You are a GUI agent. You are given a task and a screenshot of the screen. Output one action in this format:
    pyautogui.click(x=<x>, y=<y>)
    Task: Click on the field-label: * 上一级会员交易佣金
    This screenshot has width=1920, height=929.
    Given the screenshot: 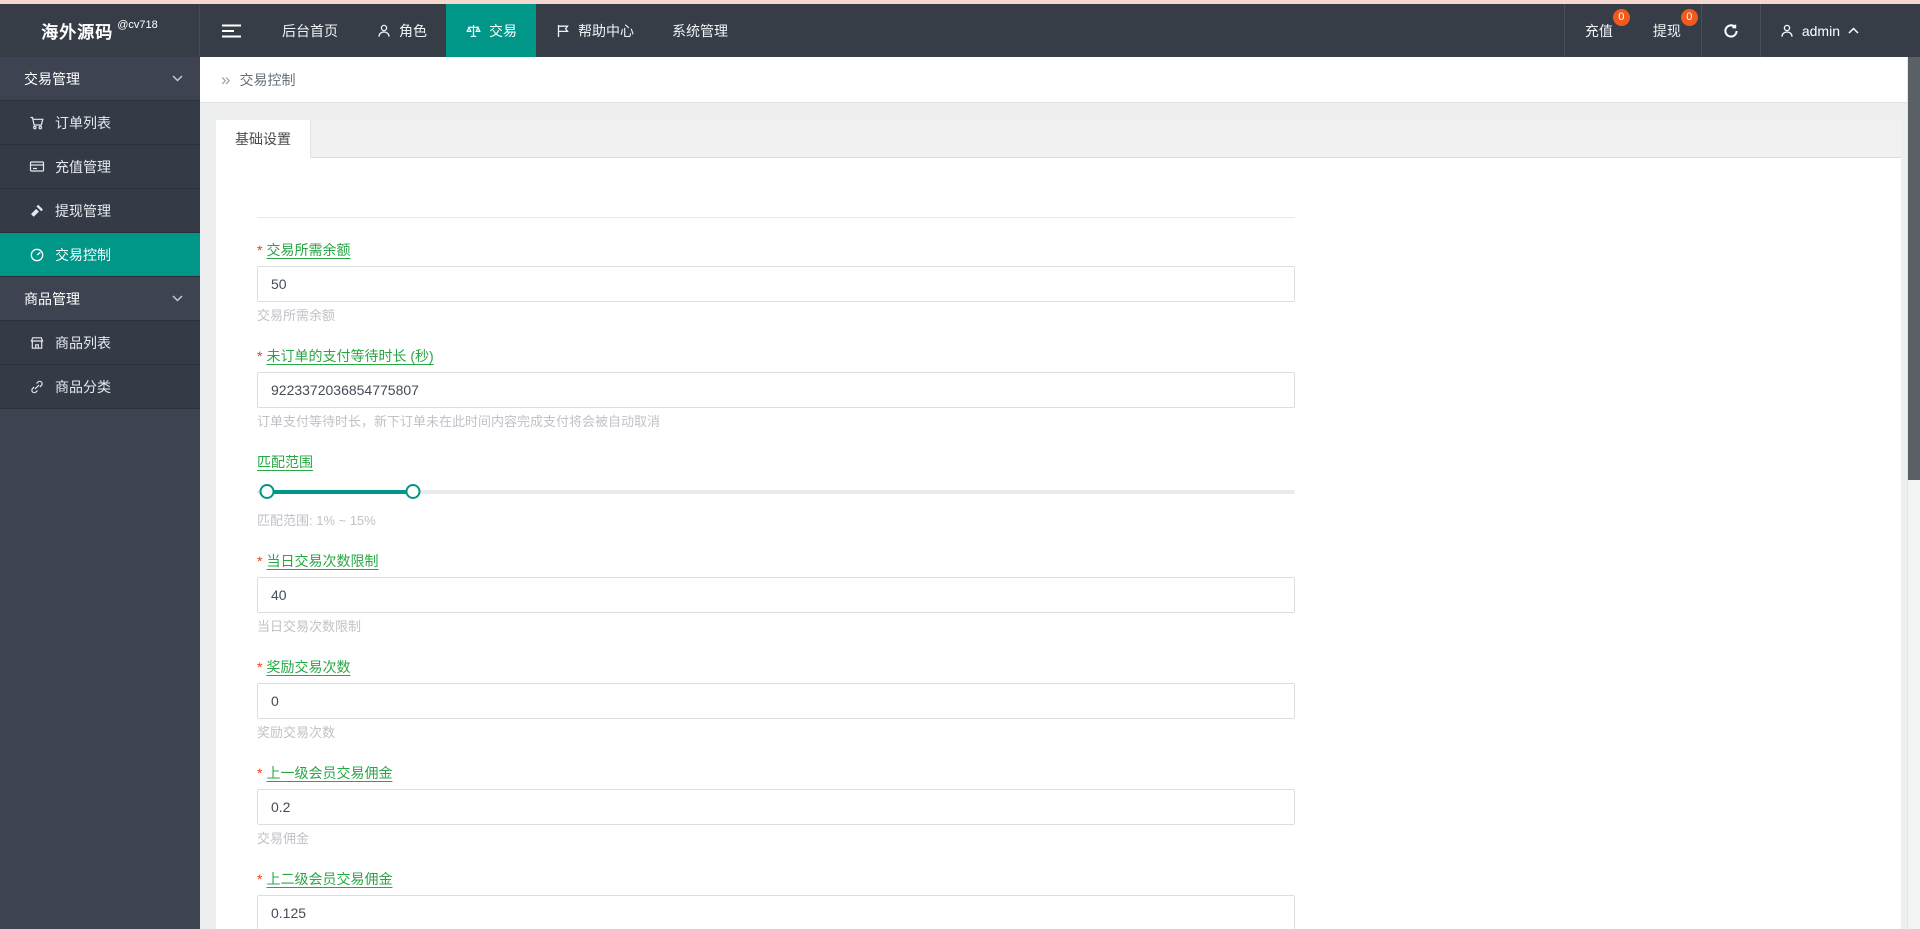 What is the action you would take?
    pyautogui.click(x=325, y=773)
    